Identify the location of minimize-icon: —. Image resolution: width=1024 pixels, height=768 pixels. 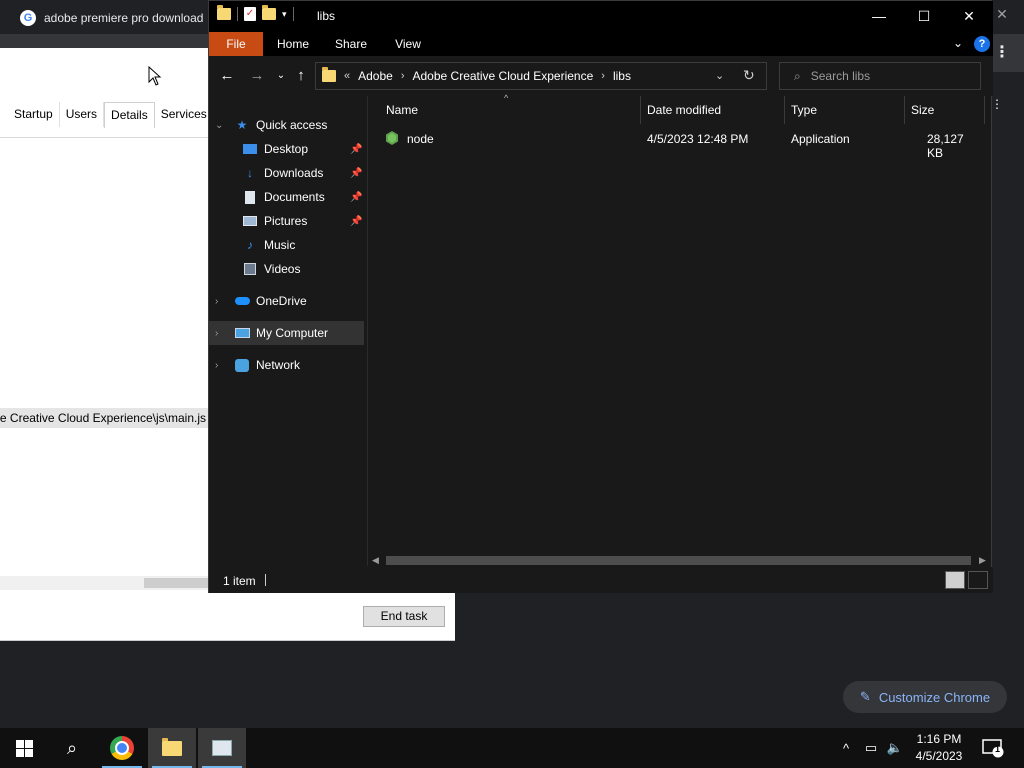
(879, 16).